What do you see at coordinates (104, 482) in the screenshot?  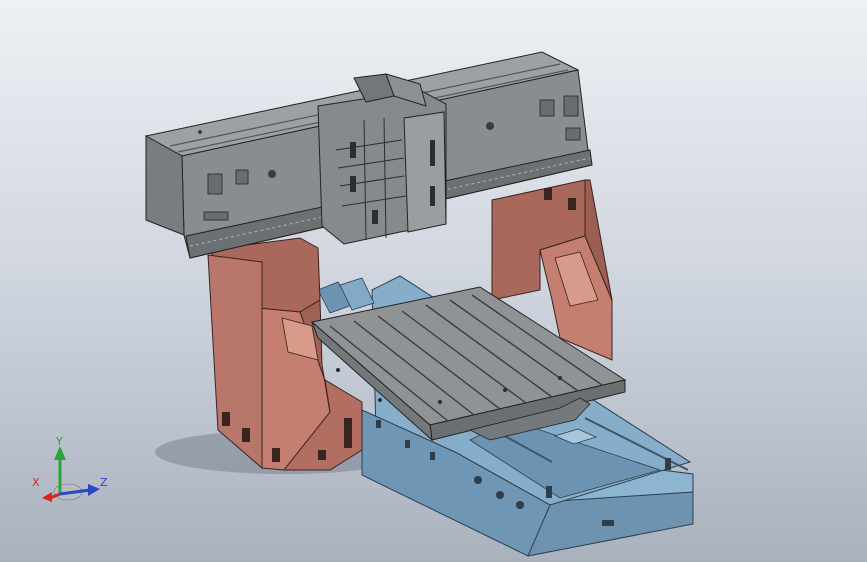 I see `triad-z-label: Z` at bounding box center [104, 482].